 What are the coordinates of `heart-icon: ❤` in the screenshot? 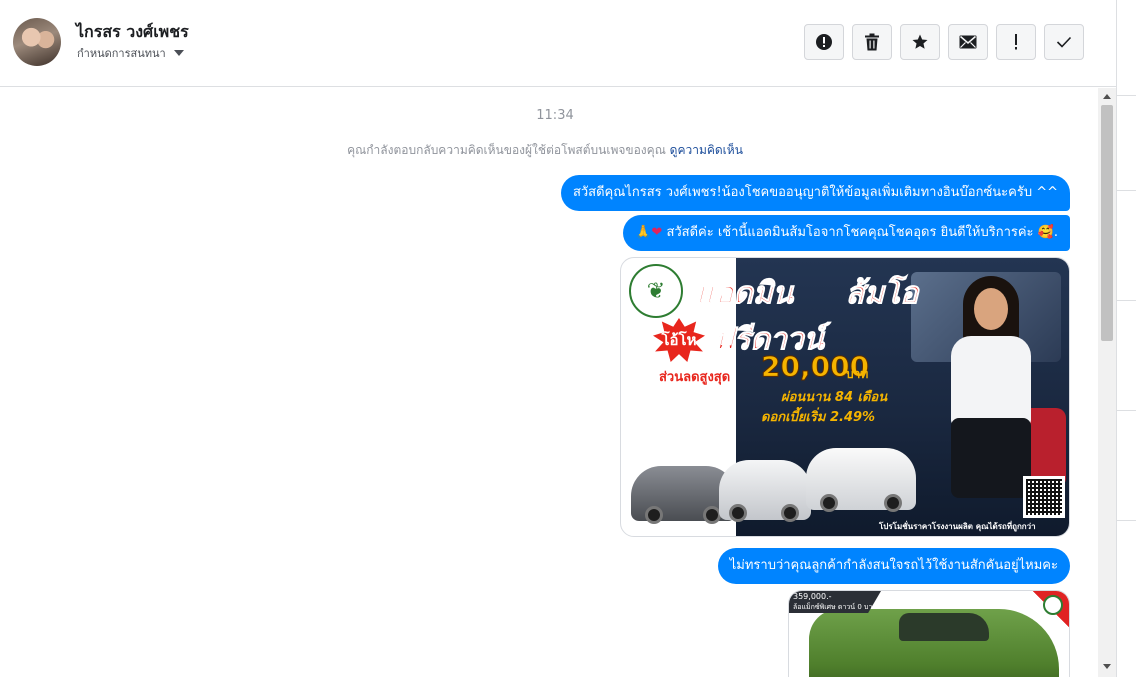 It's located at (657, 232).